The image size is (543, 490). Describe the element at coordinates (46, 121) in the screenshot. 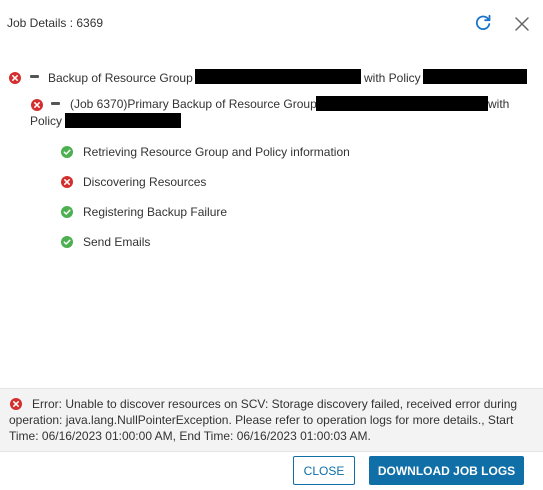

I see `child-job-policy-label: Policy` at that location.